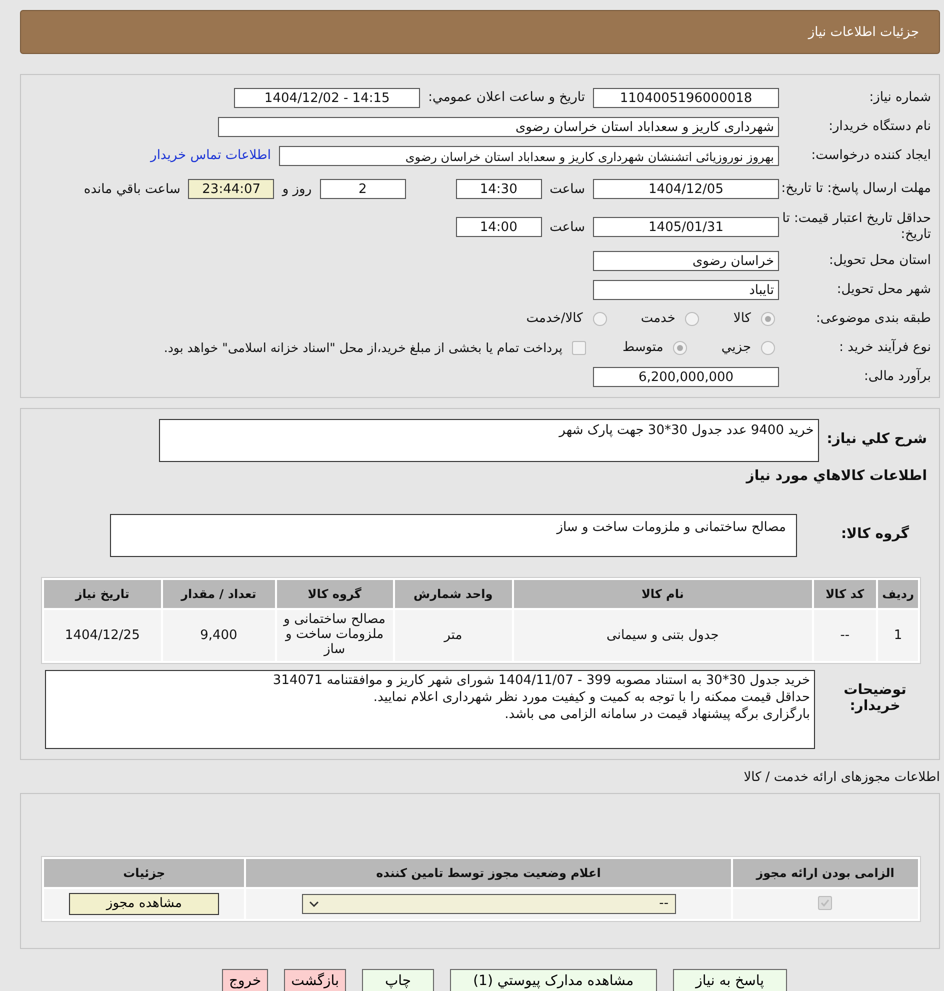 The image size is (944, 991). Describe the element at coordinates (686, 227) in the screenshot. I see `validity-date-field: 1405/01/31` at that location.